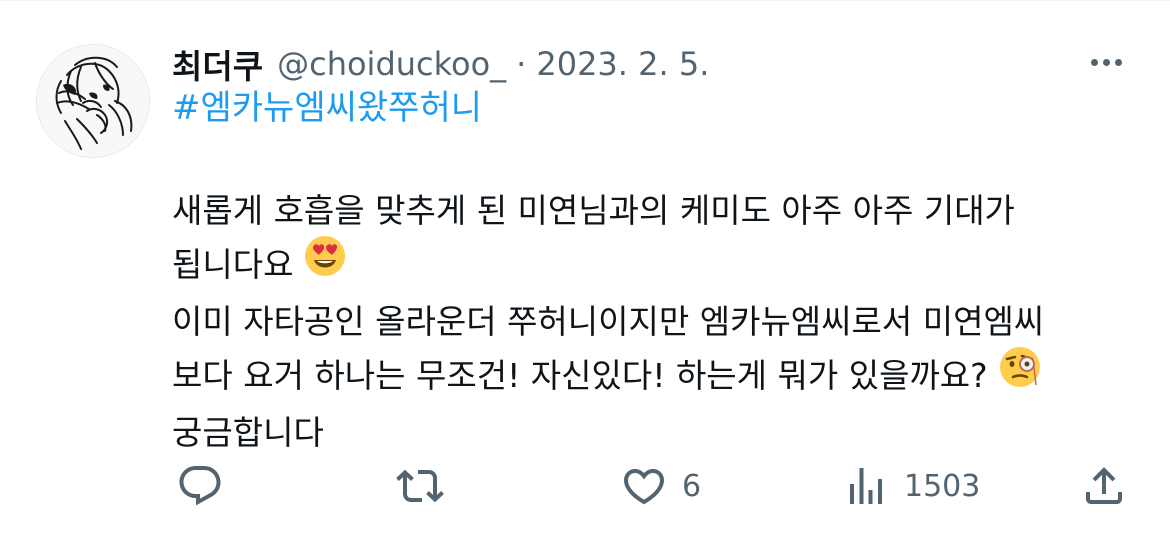  Describe the element at coordinates (866, 486) in the screenshot. I see `analytics-icon` at that location.